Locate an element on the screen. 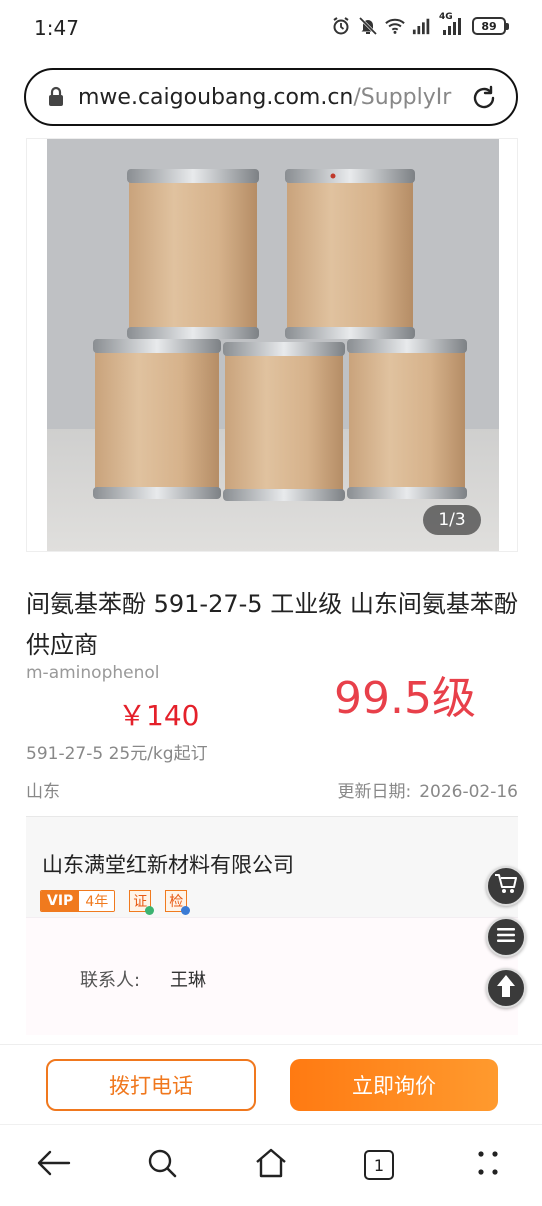 This screenshot has height=1206, width=542. menu-button is located at coordinates (506, 937).